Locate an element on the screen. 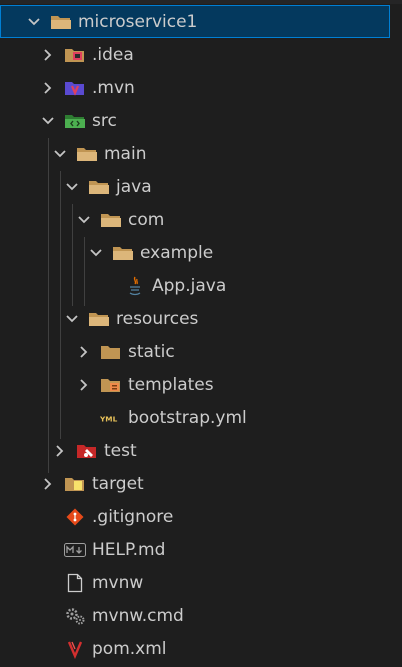  tree-item-label: java is located at coordinates (134, 186).